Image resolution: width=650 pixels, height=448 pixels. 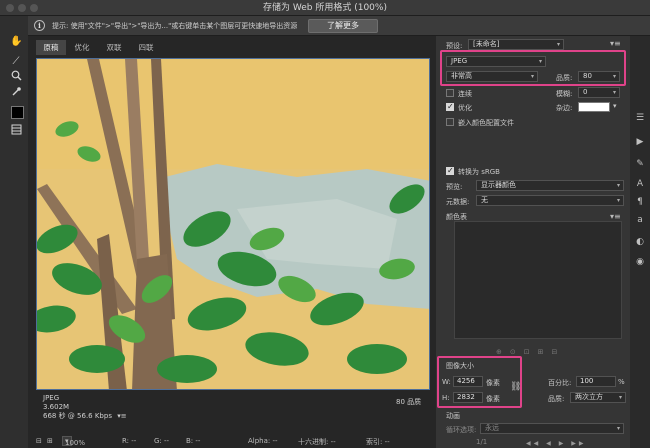 What do you see at coordinates (538, 280) in the screenshot?
I see `color-table` at bounding box center [538, 280].